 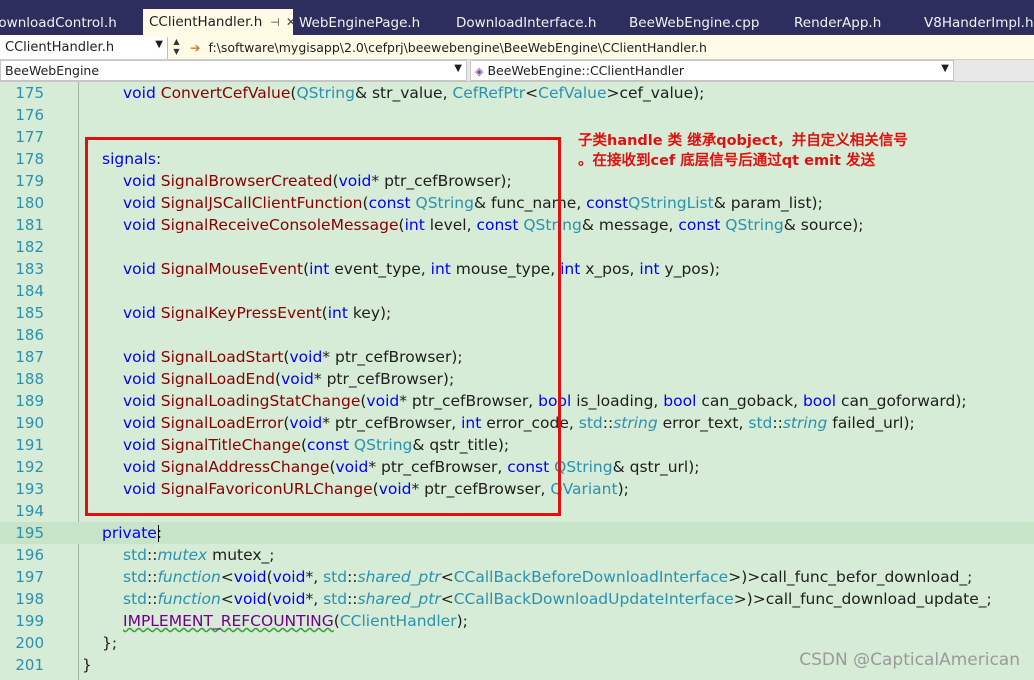 I want to click on tab-label: CClientHandler.h, so click(x=206, y=22).